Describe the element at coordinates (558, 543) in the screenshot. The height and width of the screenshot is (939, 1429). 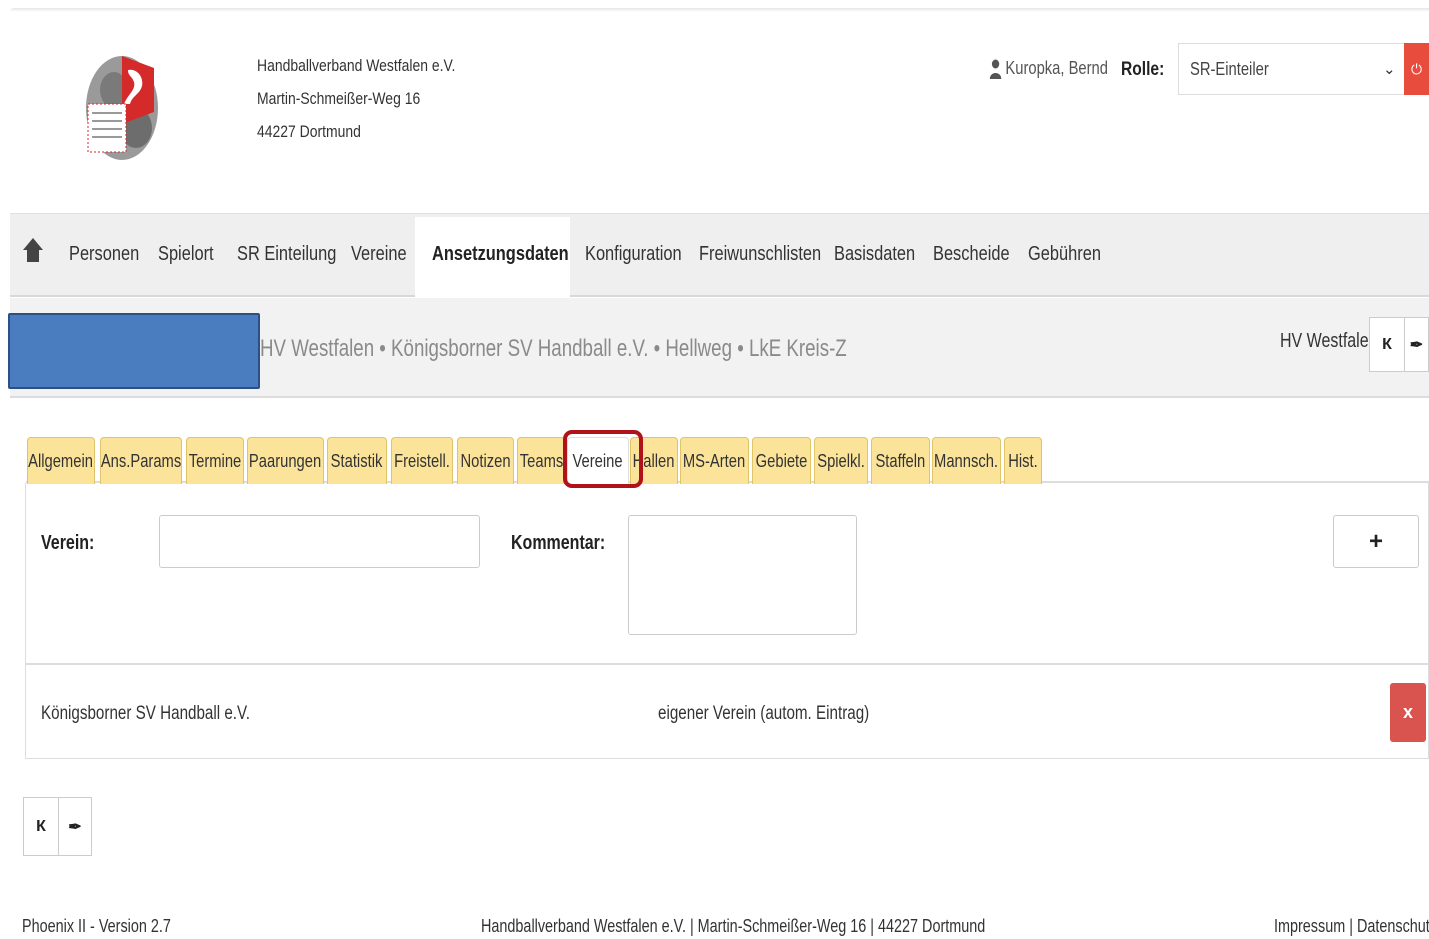
I see `kommentar-label: Kommentar:` at that location.